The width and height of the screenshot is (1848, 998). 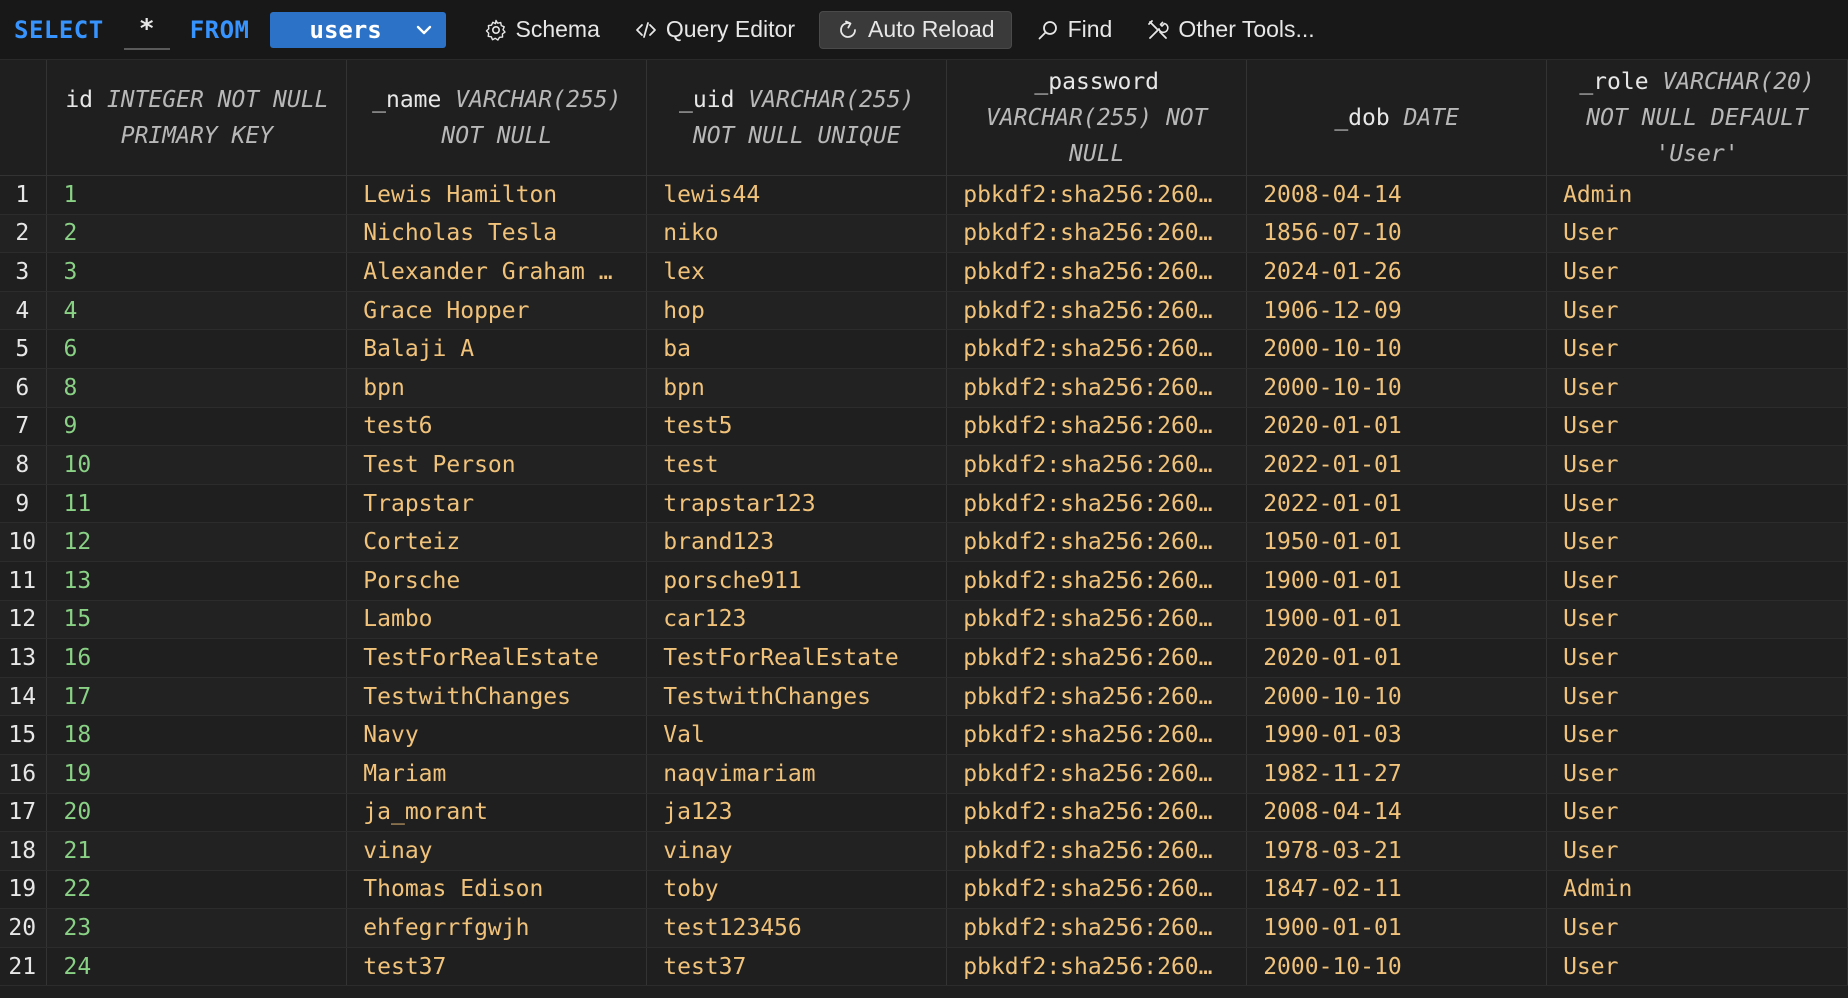 What do you see at coordinates (497, 234) in the screenshot?
I see `cell-name: Nicholas Tesla` at bounding box center [497, 234].